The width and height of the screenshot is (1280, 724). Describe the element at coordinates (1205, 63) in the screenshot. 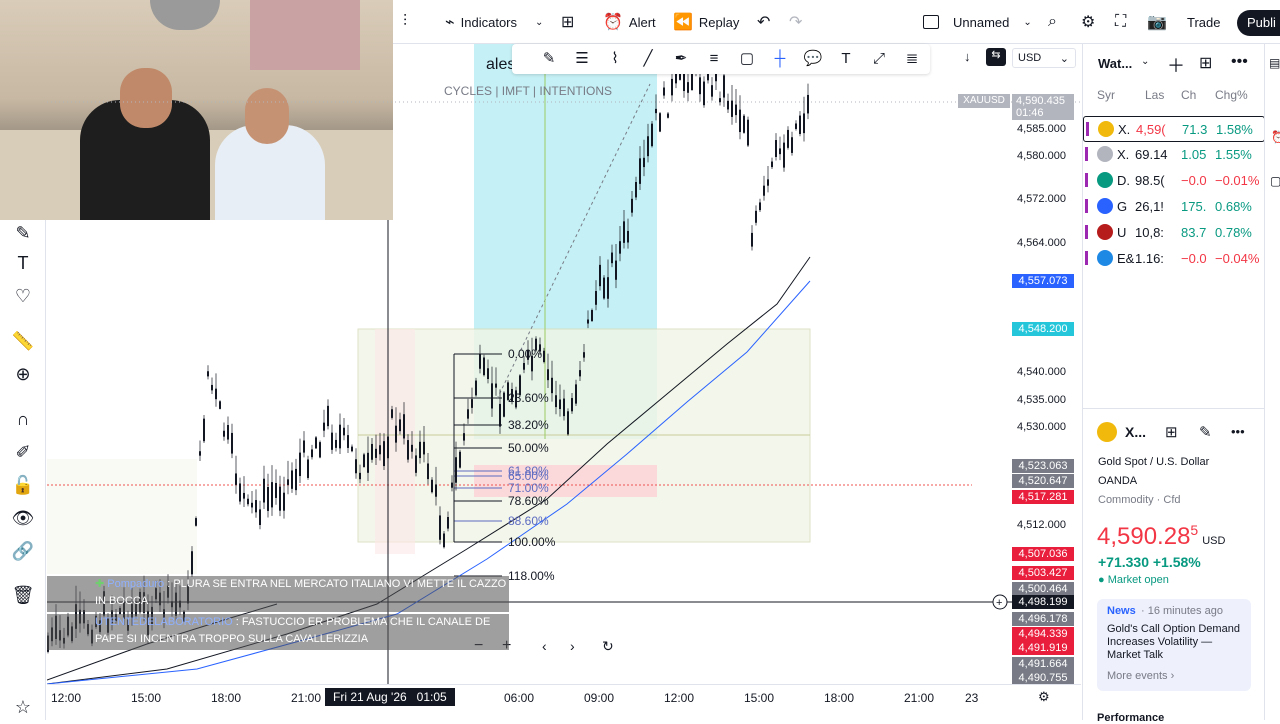

I see `advanced-view-icon: ⊞` at that location.